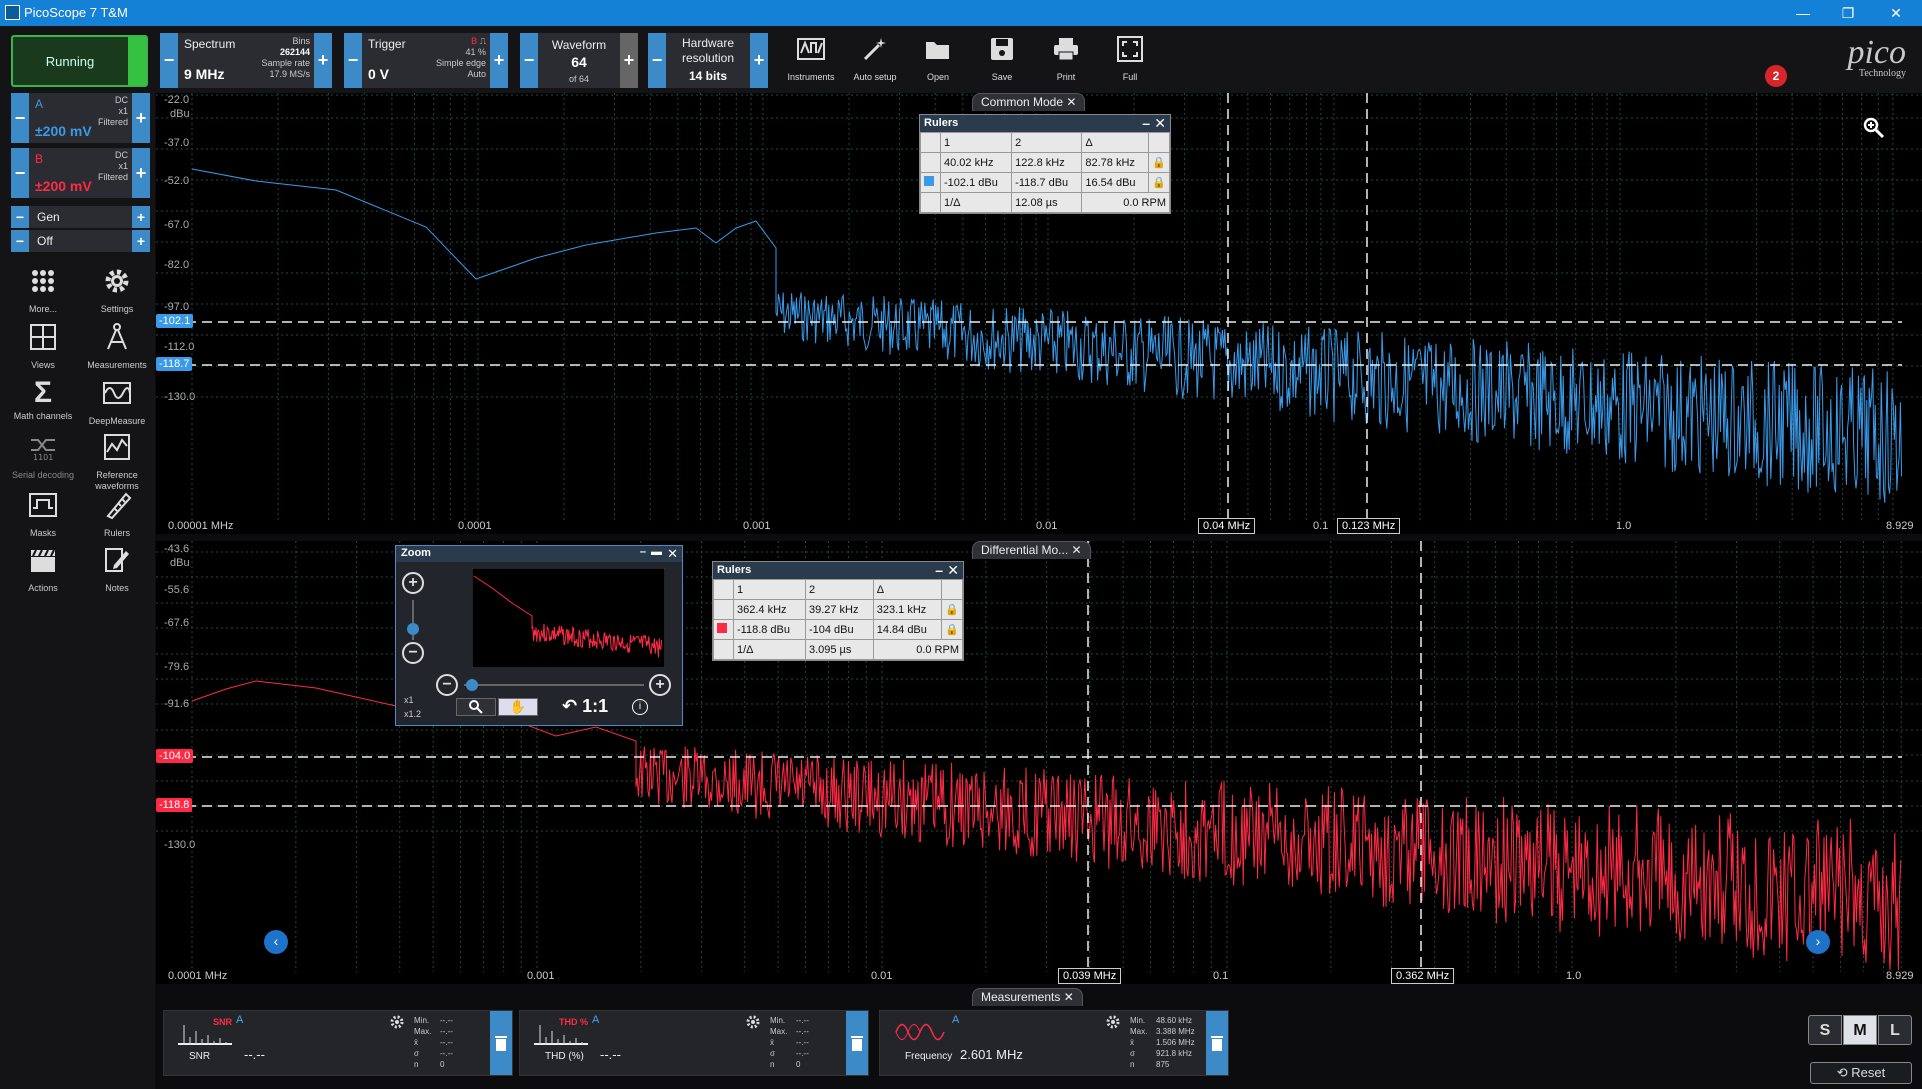  What do you see at coordinates (1031, 550) in the screenshot?
I see `tab-differential-mode: Differential Mo... ✕` at bounding box center [1031, 550].